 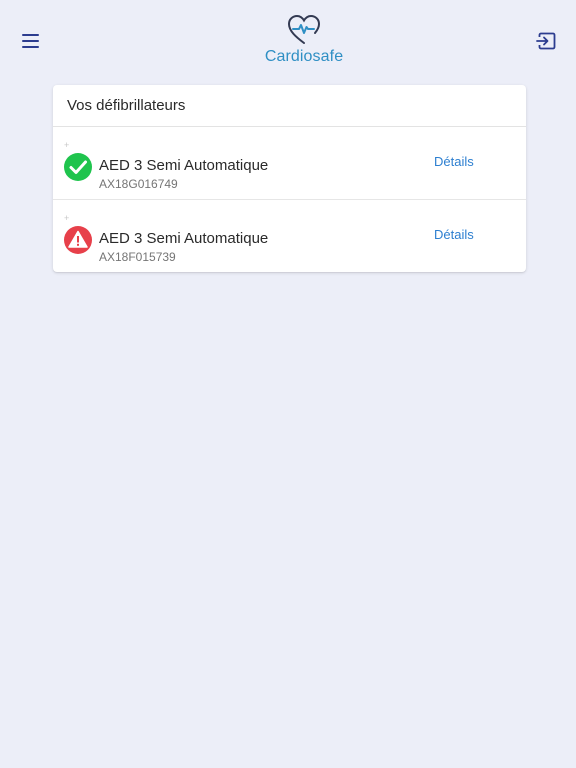 What do you see at coordinates (304, 29) in the screenshot?
I see `heart-pulse-icon` at bounding box center [304, 29].